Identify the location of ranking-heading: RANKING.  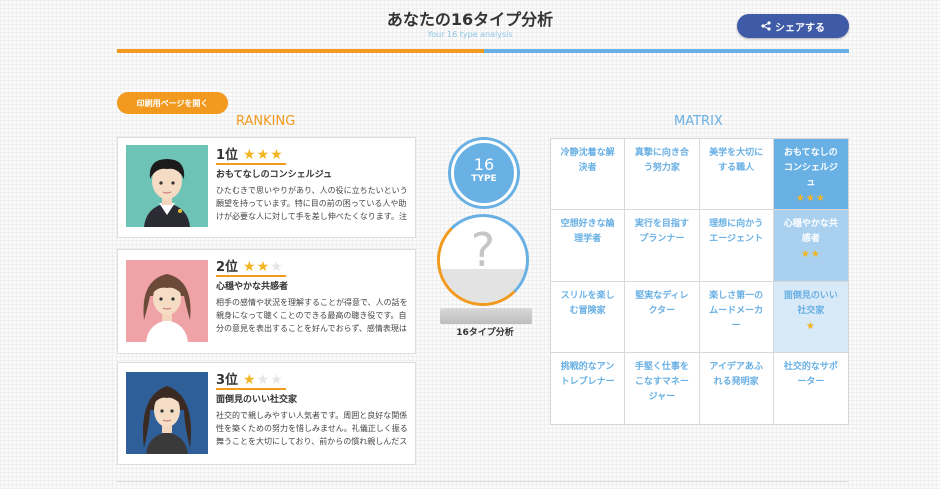
(266, 121).